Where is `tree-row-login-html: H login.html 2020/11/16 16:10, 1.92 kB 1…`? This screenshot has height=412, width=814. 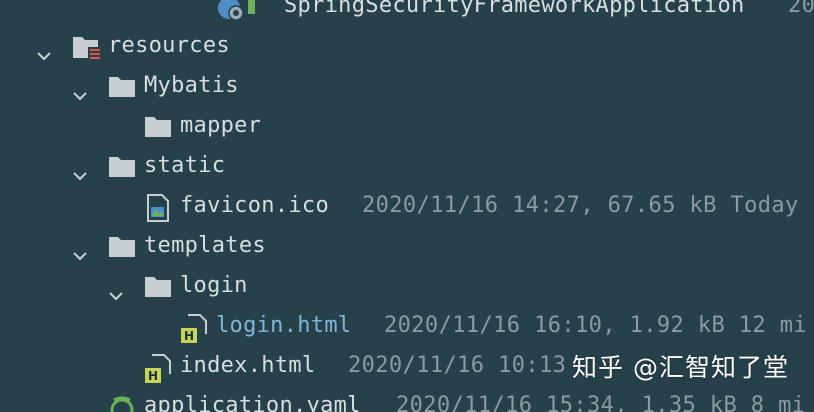
tree-row-login-html: H login.html 2020/11/16 16:10, 1.92 kB 1… is located at coordinates (407, 326).